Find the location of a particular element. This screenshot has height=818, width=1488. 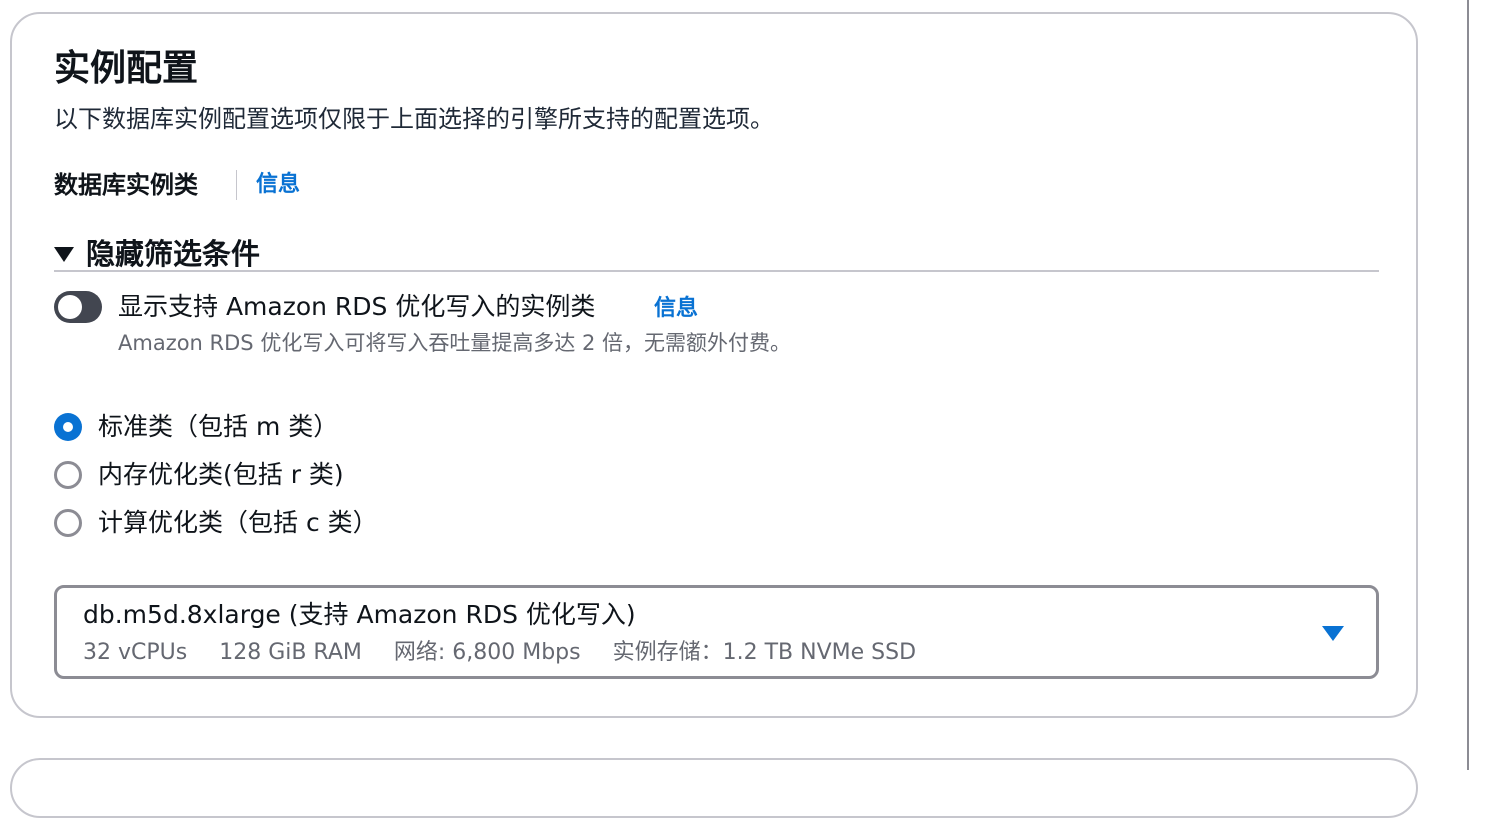

radio-option-standard: 标准类（包括 m 类） is located at coordinates (196, 427).